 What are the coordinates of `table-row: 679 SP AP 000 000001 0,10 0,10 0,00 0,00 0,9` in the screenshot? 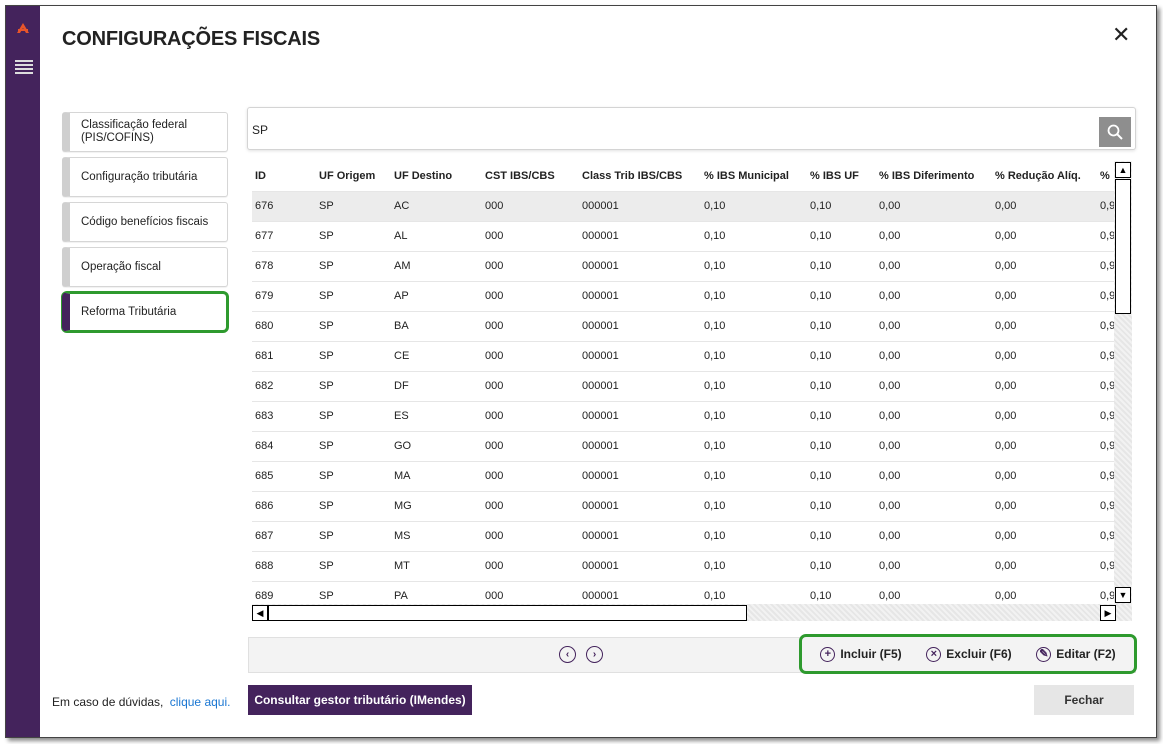 It's located at (683, 295).